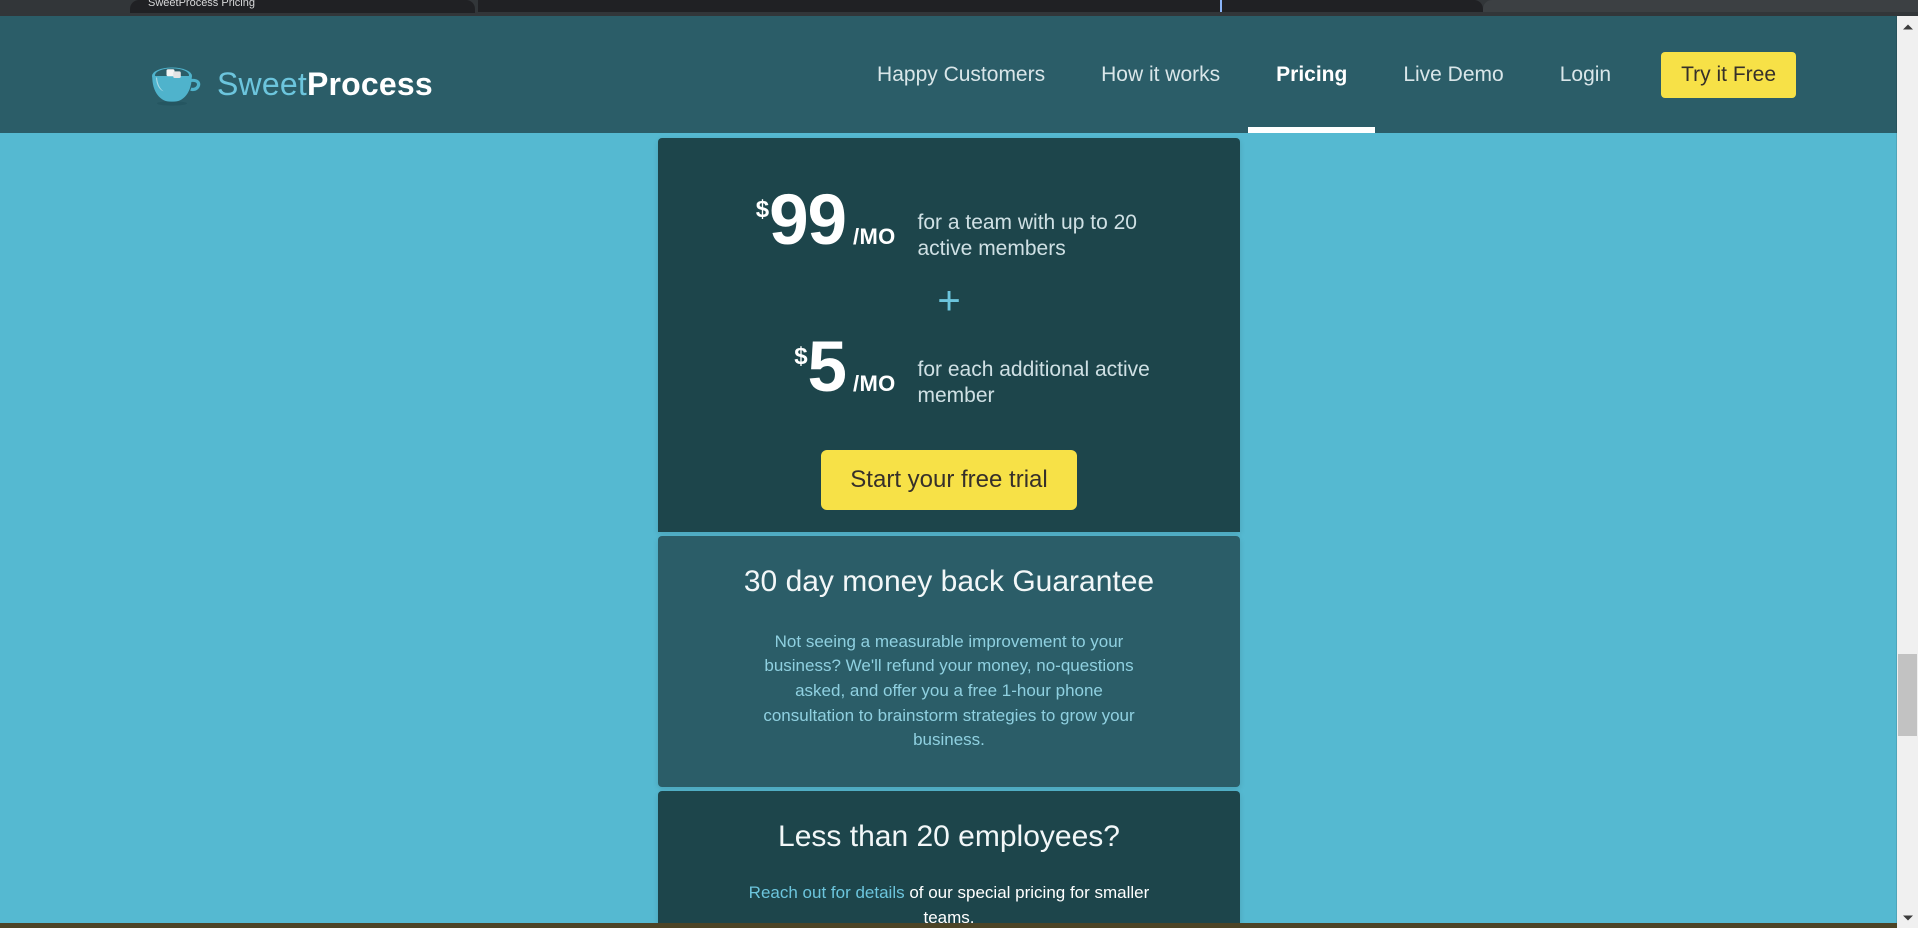 The width and height of the screenshot is (1918, 928). What do you see at coordinates (1700, 6) in the screenshot?
I see `browser-chrome-right` at bounding box center [1700, 6].